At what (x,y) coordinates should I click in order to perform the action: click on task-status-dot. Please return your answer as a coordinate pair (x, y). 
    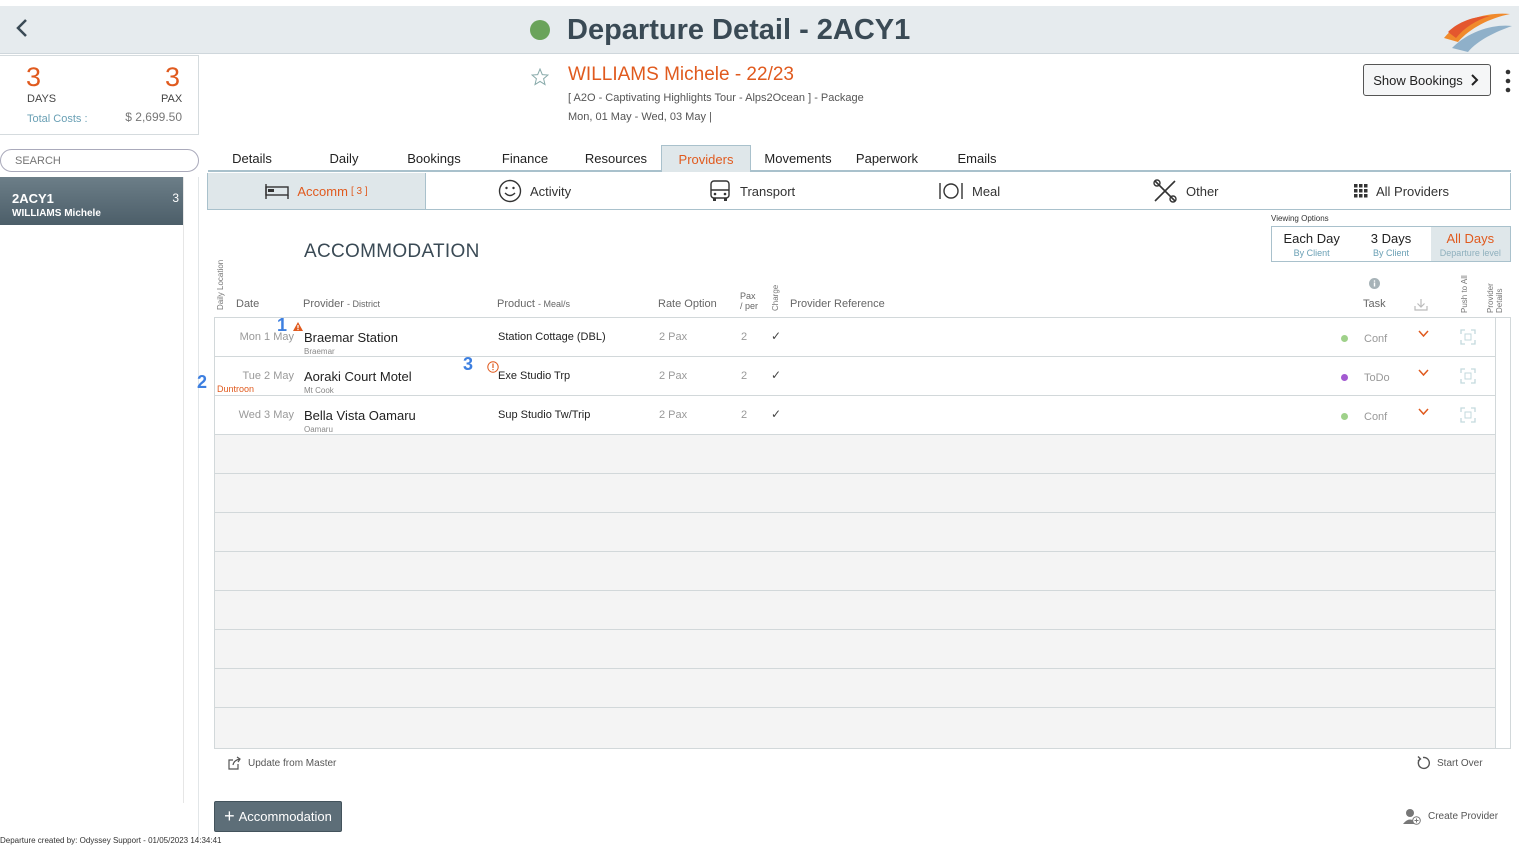
    Looking at the image, I should click on (1344, 416).